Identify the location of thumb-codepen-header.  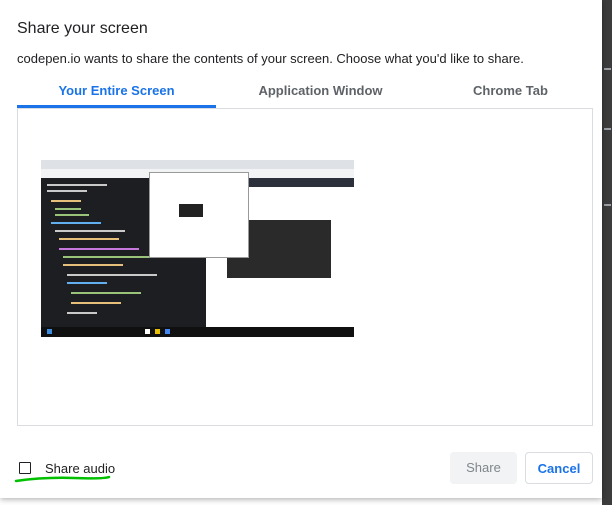
(301, 182).